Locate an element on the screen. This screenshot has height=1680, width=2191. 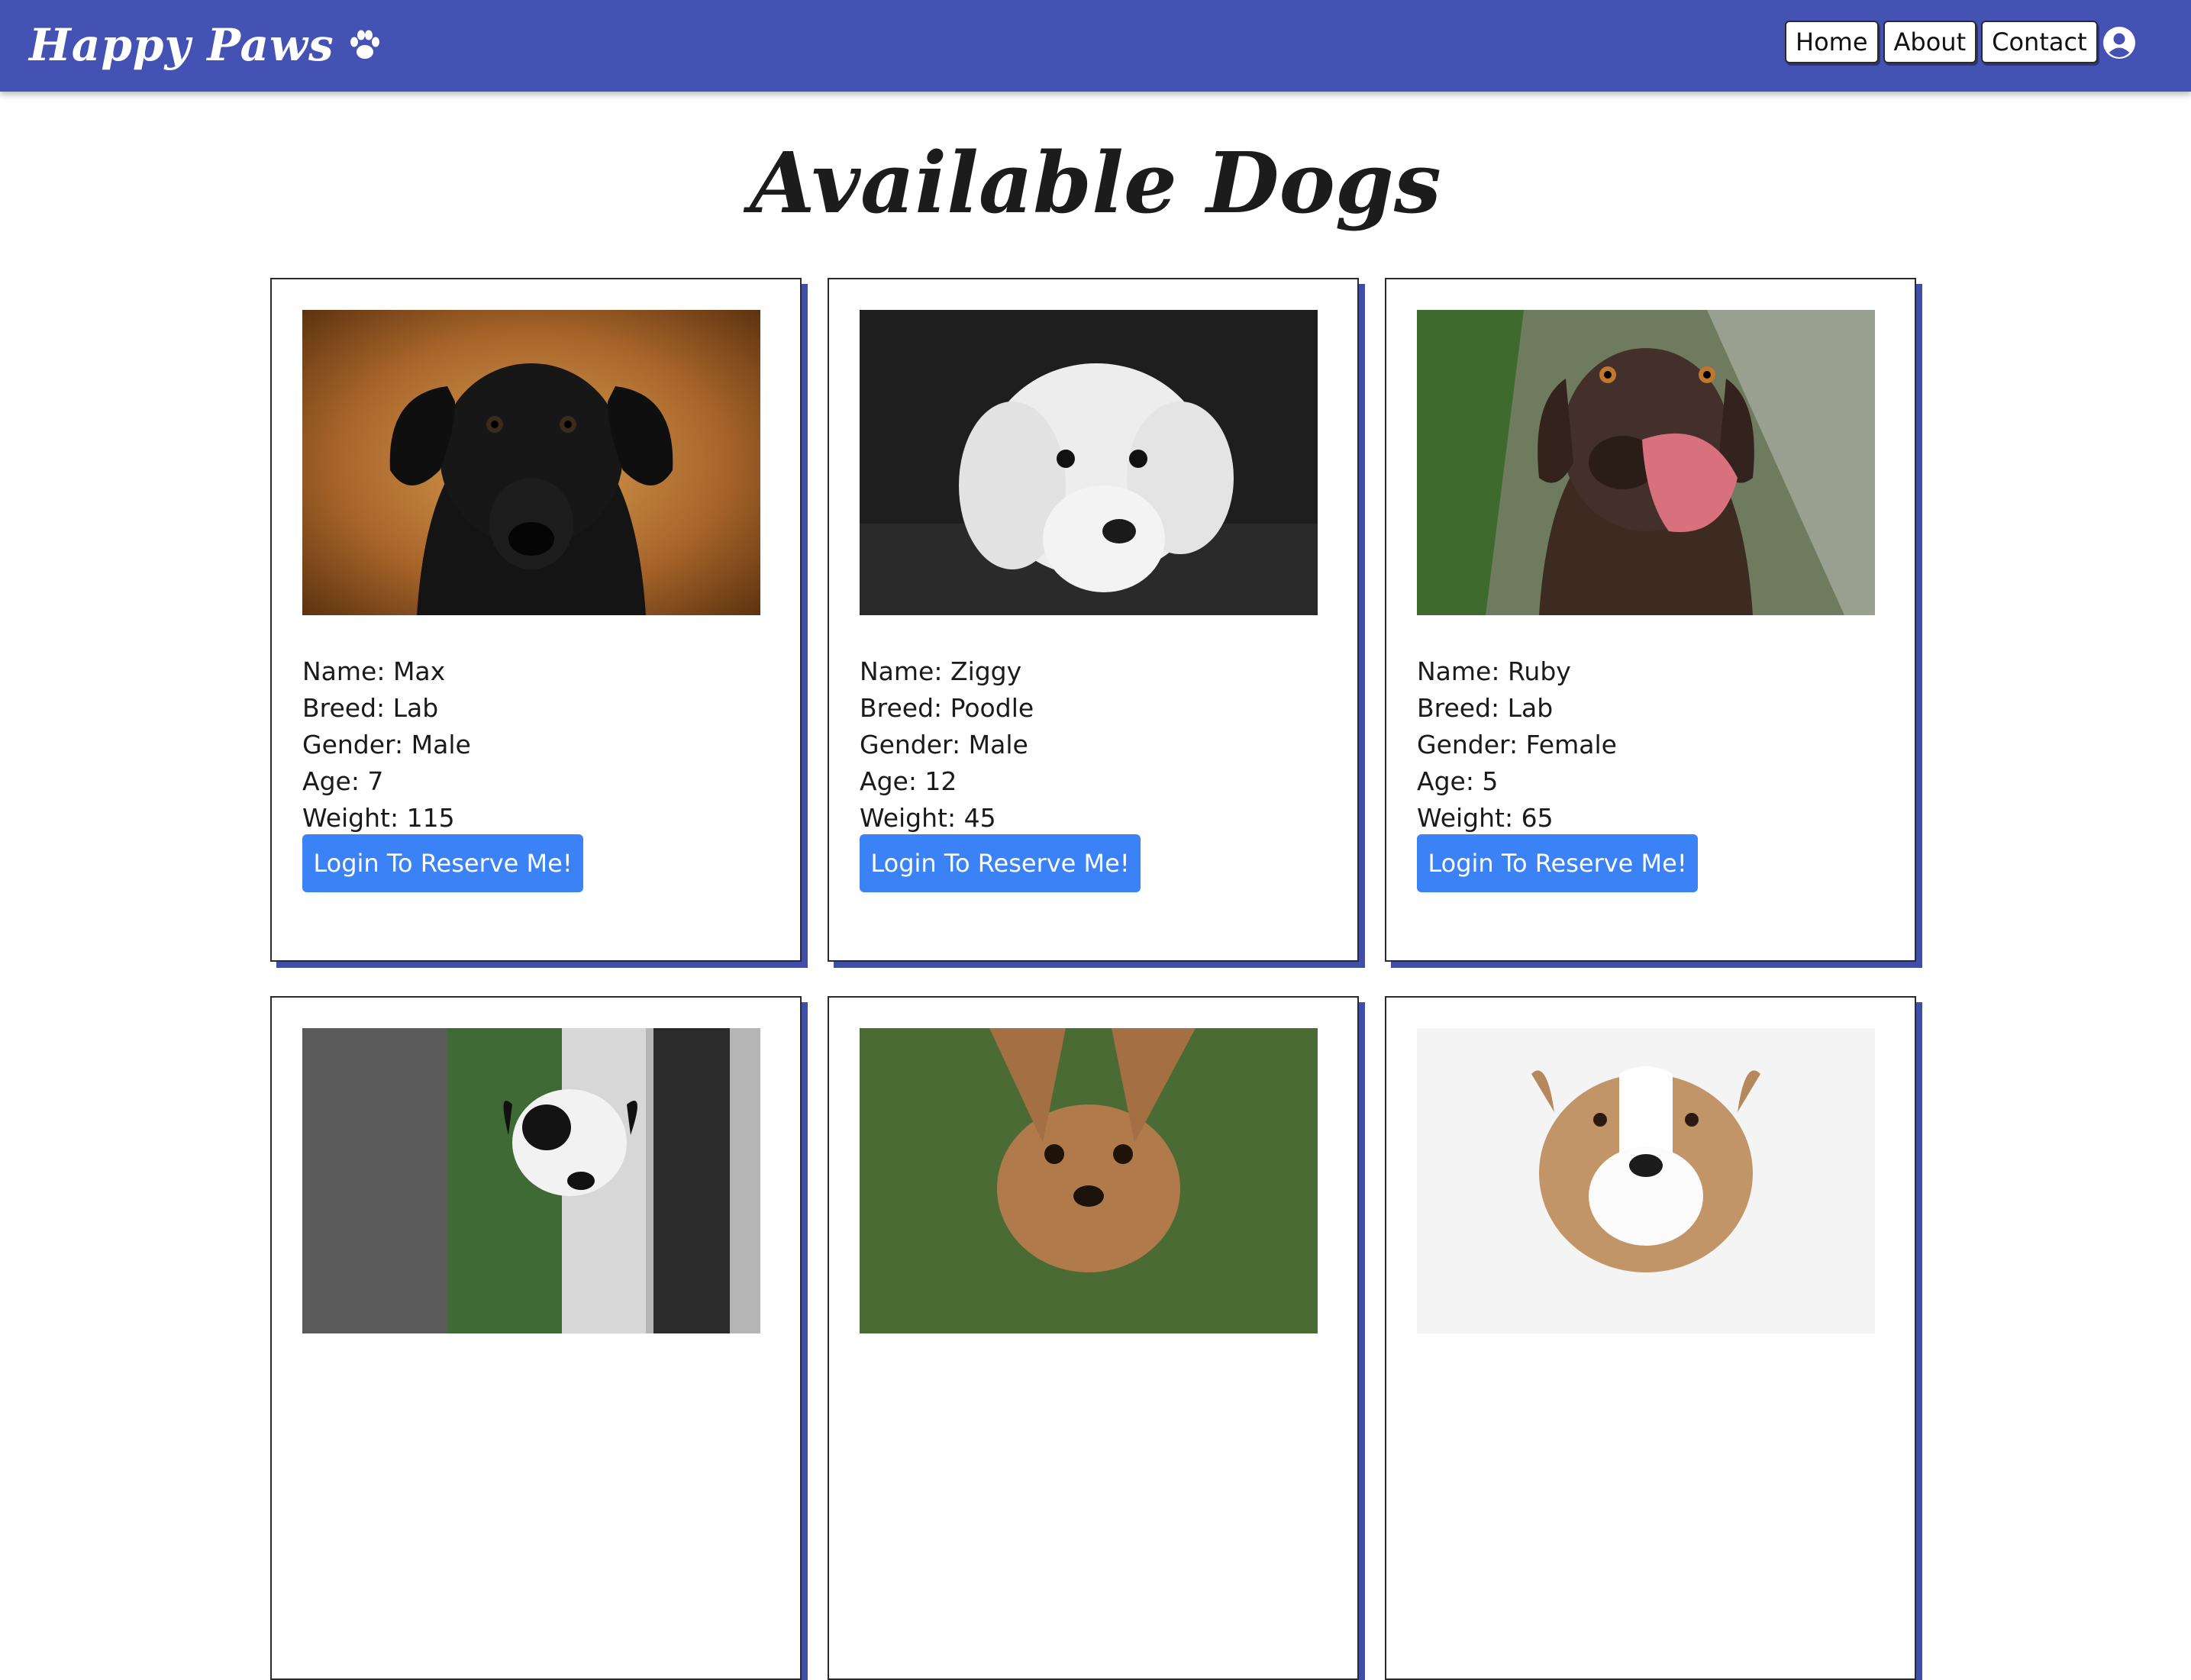
nav-links: Home About Contact is located at coordinates (1941, 42).